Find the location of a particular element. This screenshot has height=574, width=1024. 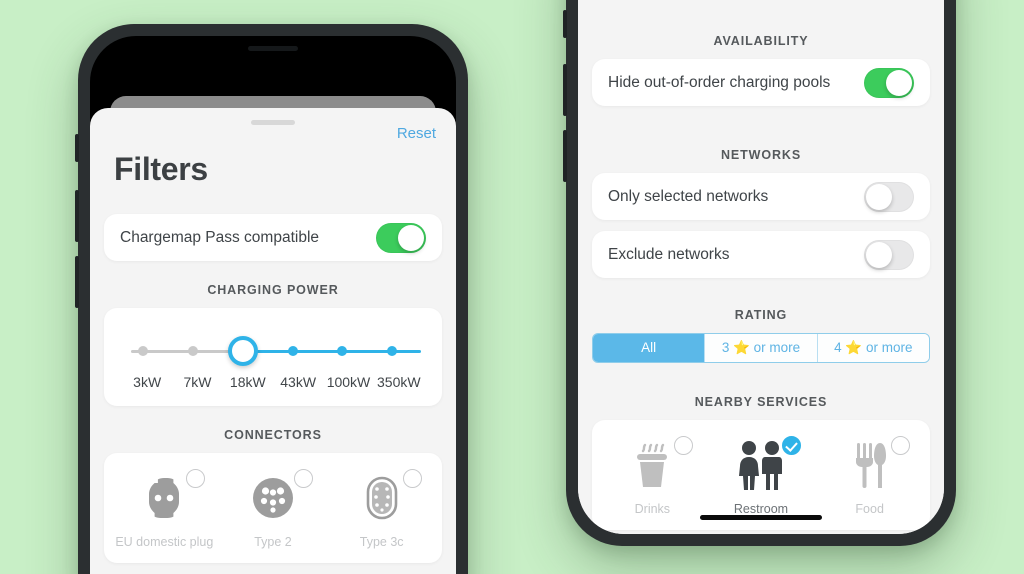

service-label-restroom: Restroom is located at coordinates (761, 509).